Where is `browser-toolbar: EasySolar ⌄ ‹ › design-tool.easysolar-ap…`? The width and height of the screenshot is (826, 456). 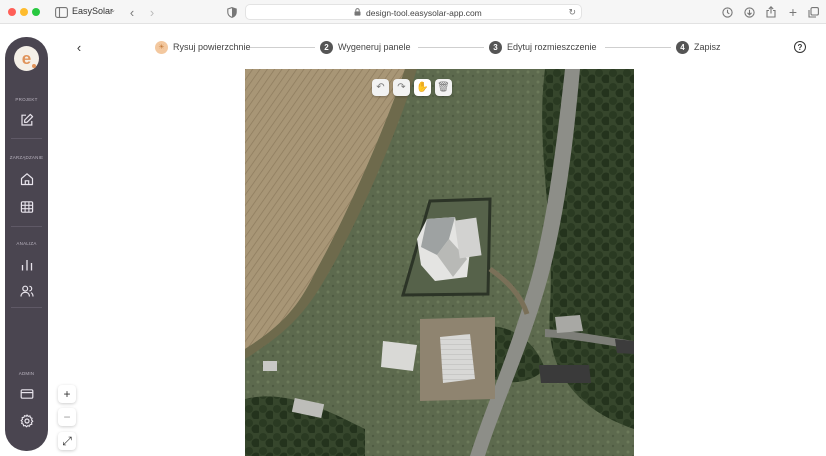 browser-toolbar: EasySolar ⌄ ‹ › design-tool.easysolar-ap… is located at coordinates (413, 12).